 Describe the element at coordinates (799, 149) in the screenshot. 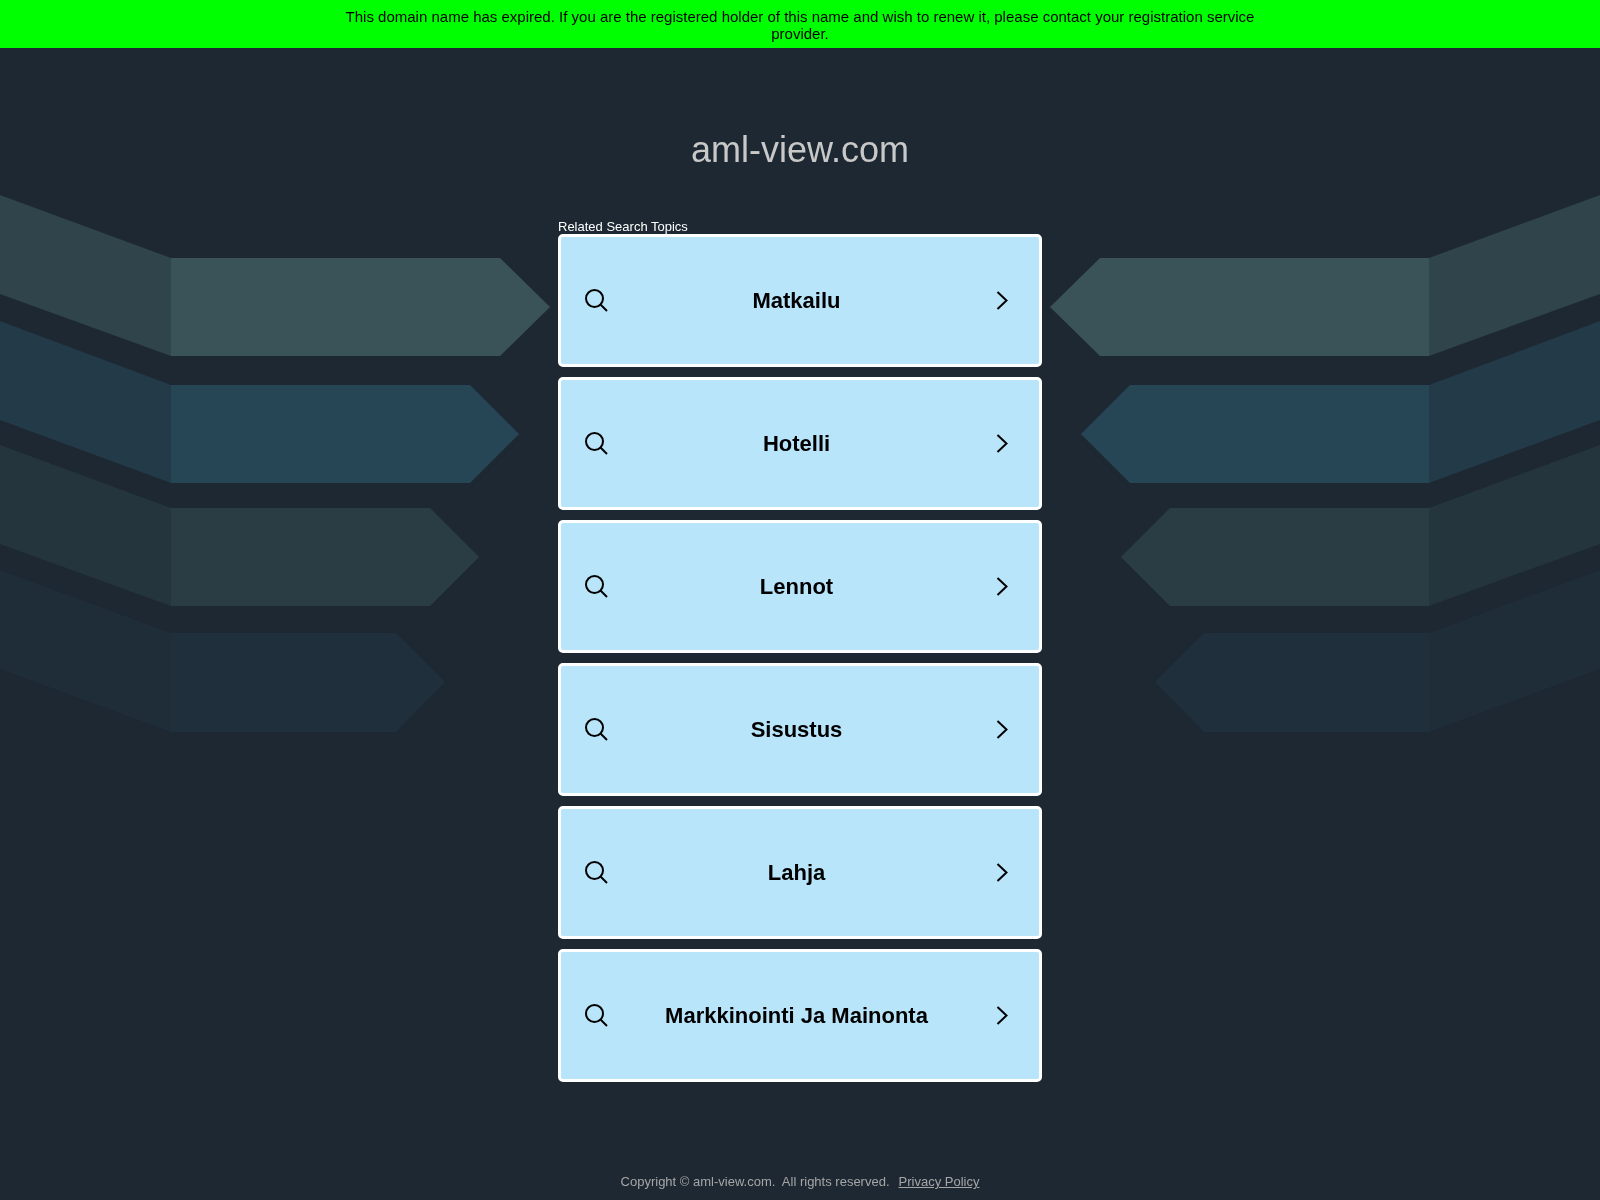

I see `site-title: aml-view.com` at that location.